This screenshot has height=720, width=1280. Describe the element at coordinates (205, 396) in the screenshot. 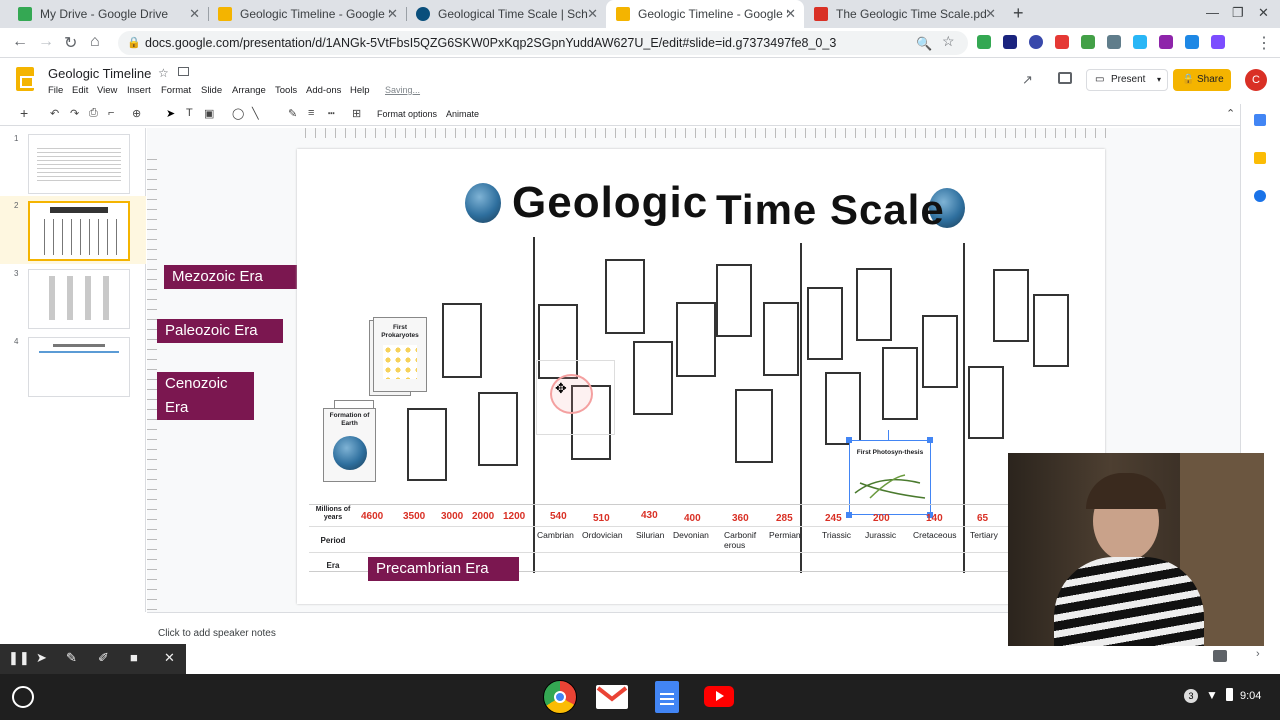

I see `era-label-cenozoic: Cenozoic Era` at that location.